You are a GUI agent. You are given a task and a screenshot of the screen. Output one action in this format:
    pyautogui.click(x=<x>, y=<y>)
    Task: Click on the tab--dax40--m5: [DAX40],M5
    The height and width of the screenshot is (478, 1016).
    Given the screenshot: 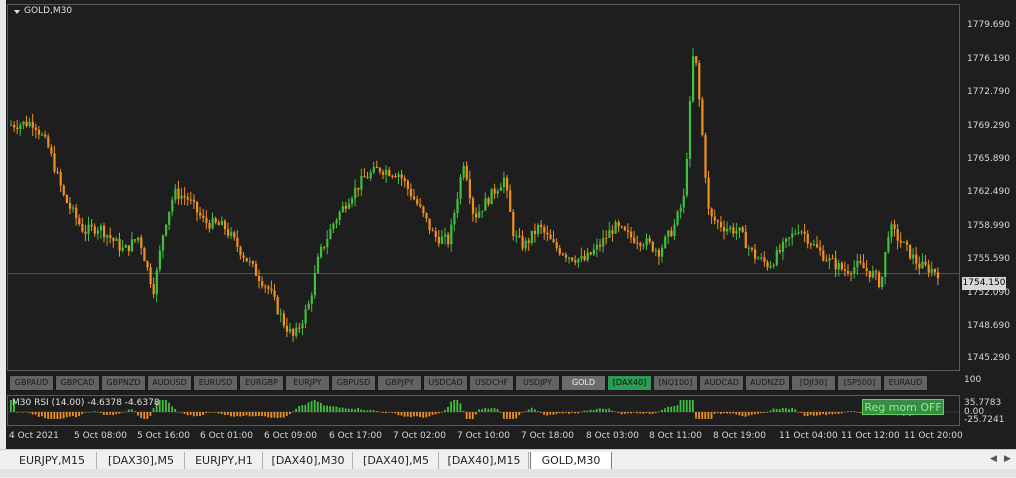 What is the action you would take?
    pyautogui.click(x=396, y=460)
    